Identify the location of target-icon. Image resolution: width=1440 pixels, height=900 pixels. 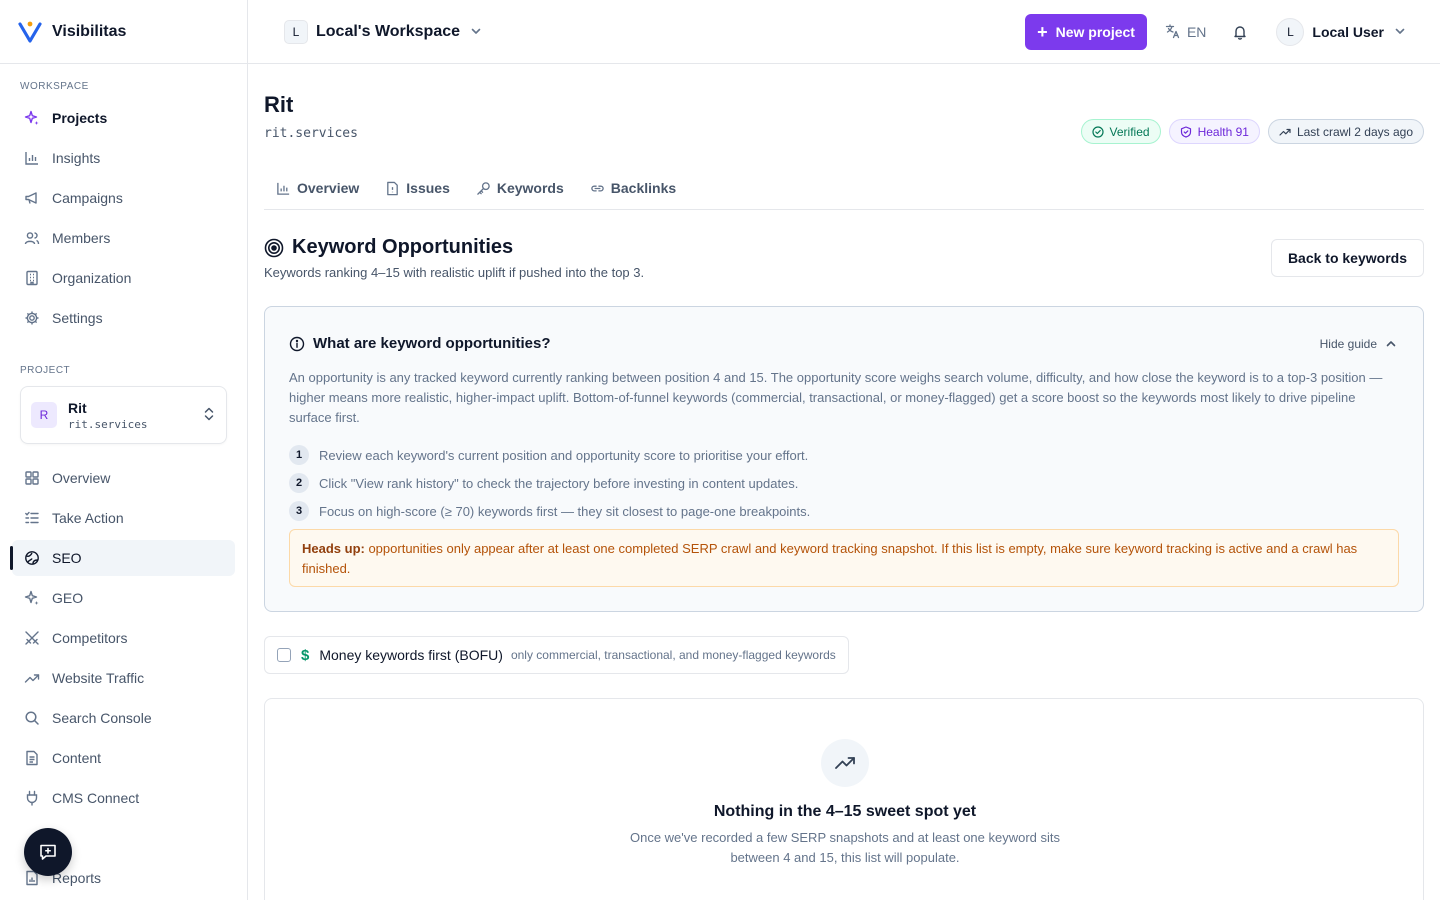
(274, 247).